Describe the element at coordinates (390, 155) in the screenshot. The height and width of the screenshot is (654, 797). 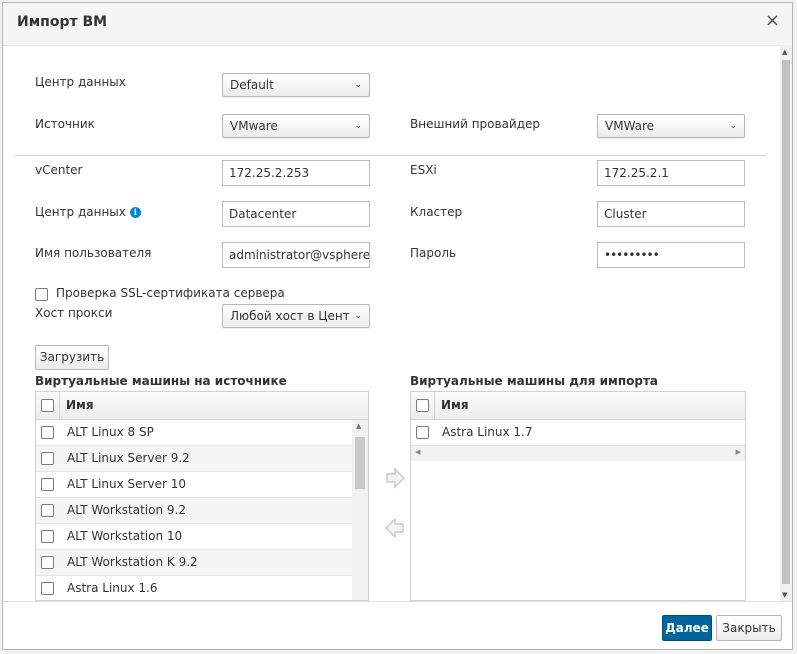
I see `form-divider` at that location.